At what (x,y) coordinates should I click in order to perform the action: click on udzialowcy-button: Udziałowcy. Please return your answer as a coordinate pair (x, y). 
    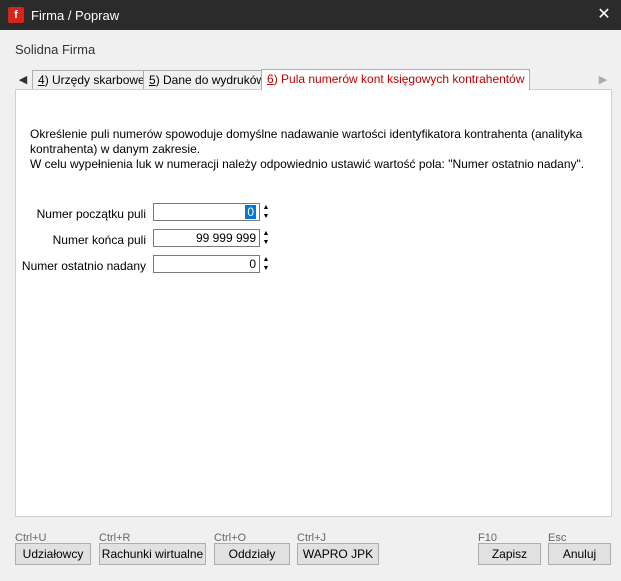
    Looking at the image, I should click on (53, 554).